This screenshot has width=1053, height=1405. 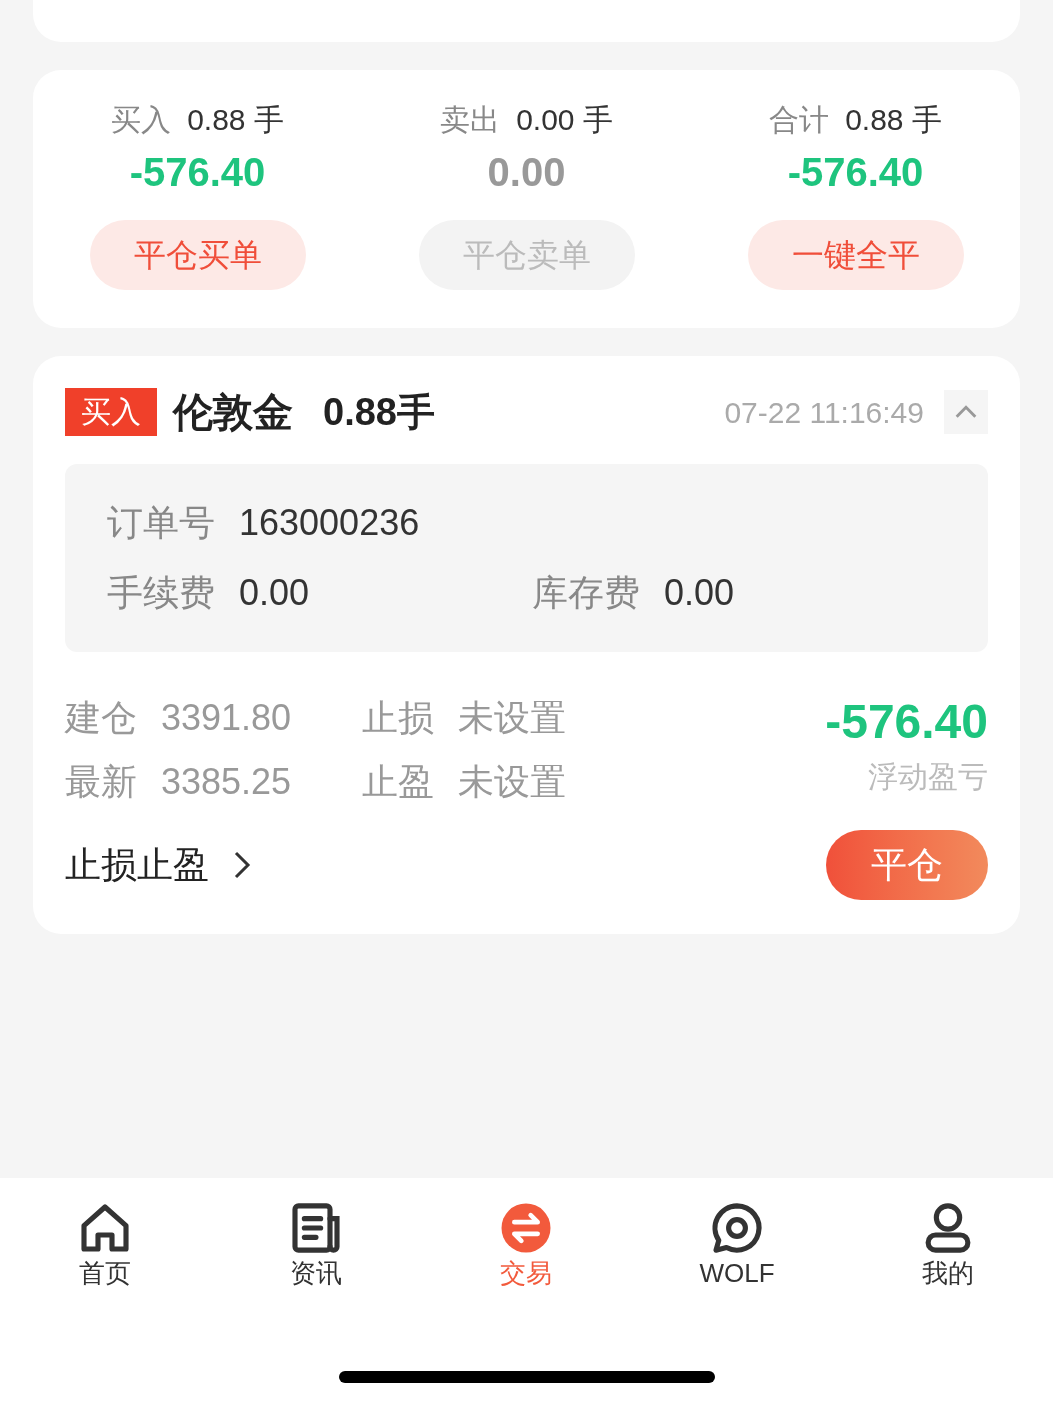 I want to click on sl-tp-link: 止损止盈, so click(x=160, y=865).